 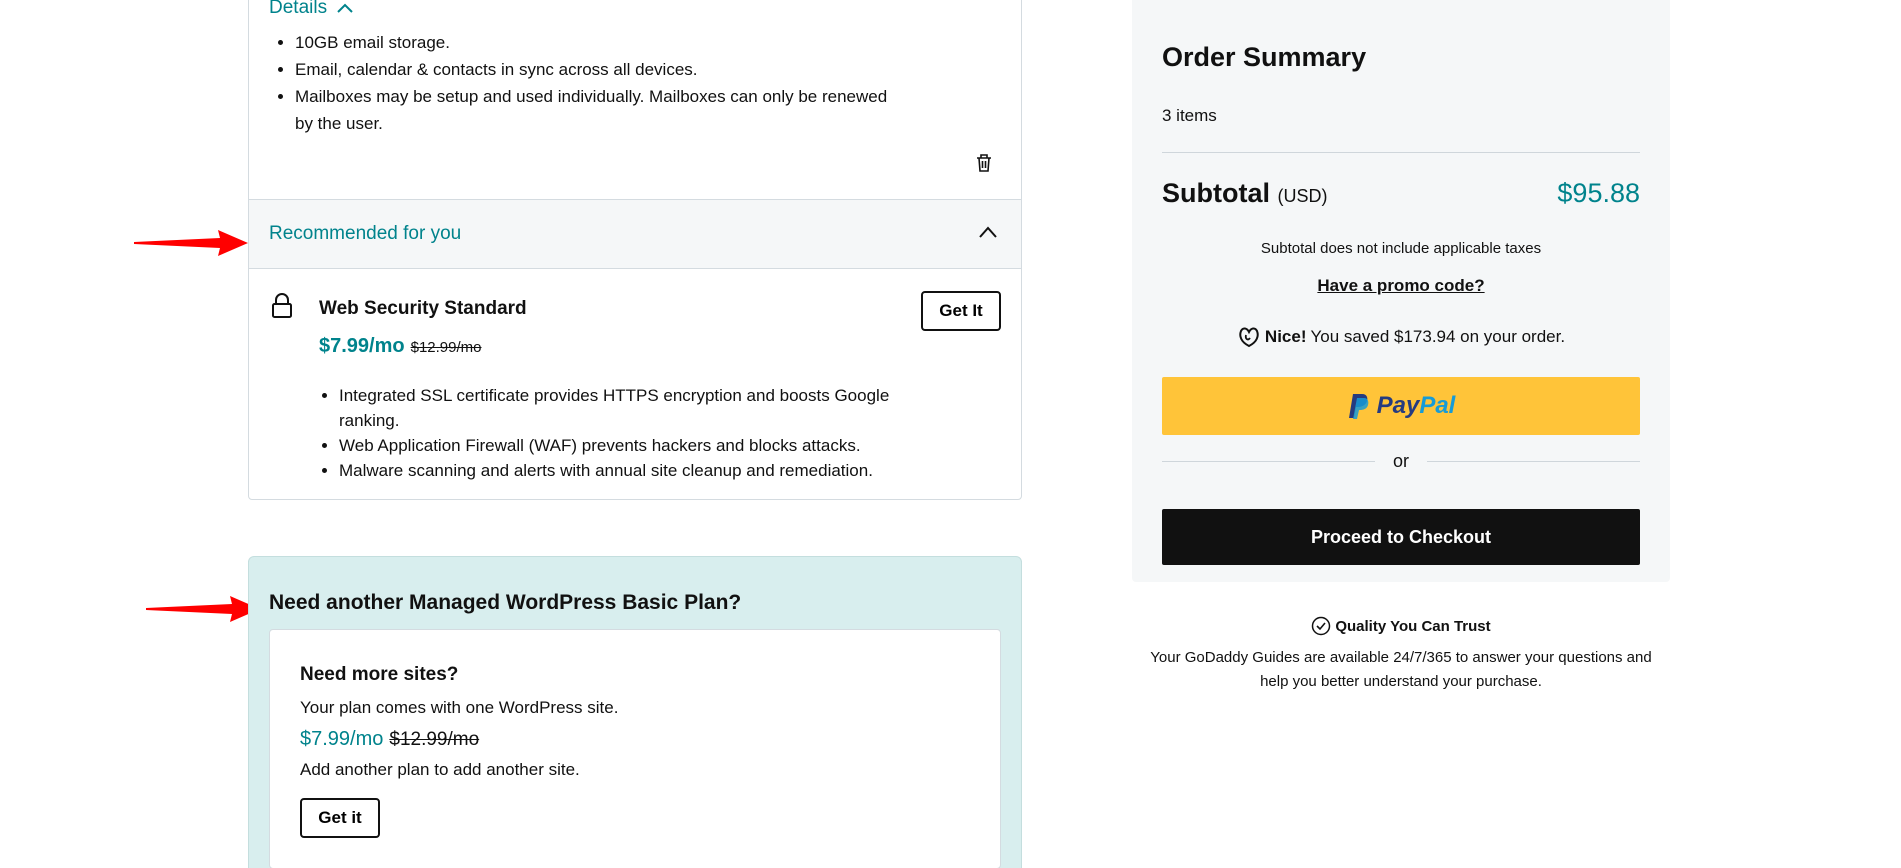 I want to click on upsell-price-row: $7.99/mo $12.99/mo, so click(x=389, y=739).